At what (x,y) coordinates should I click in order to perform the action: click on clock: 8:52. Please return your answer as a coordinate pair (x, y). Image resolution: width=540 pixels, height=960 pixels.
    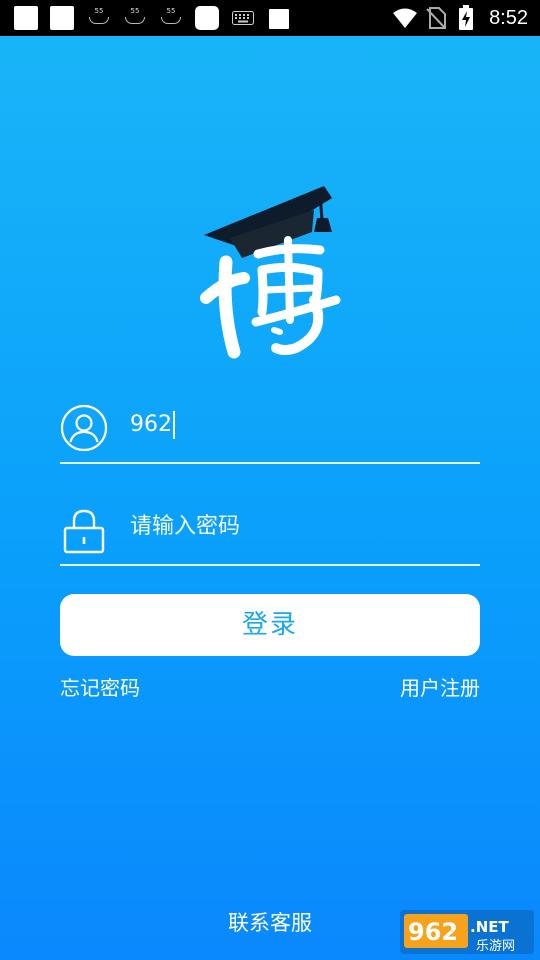
    Looking at the image, I should click on (508, 18).